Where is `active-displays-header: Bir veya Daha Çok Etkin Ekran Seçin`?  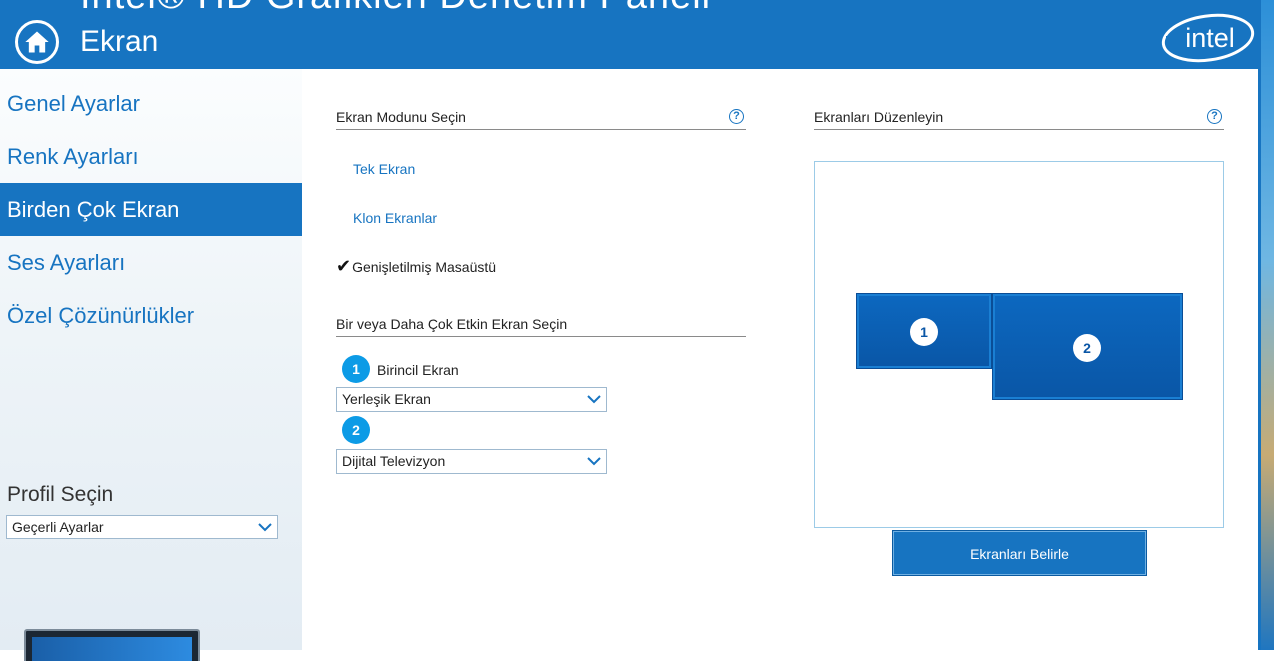 active-displays-header: Bir veya Daha Çok Etkin Ekran Seçin is located at coordinates (541, 326).